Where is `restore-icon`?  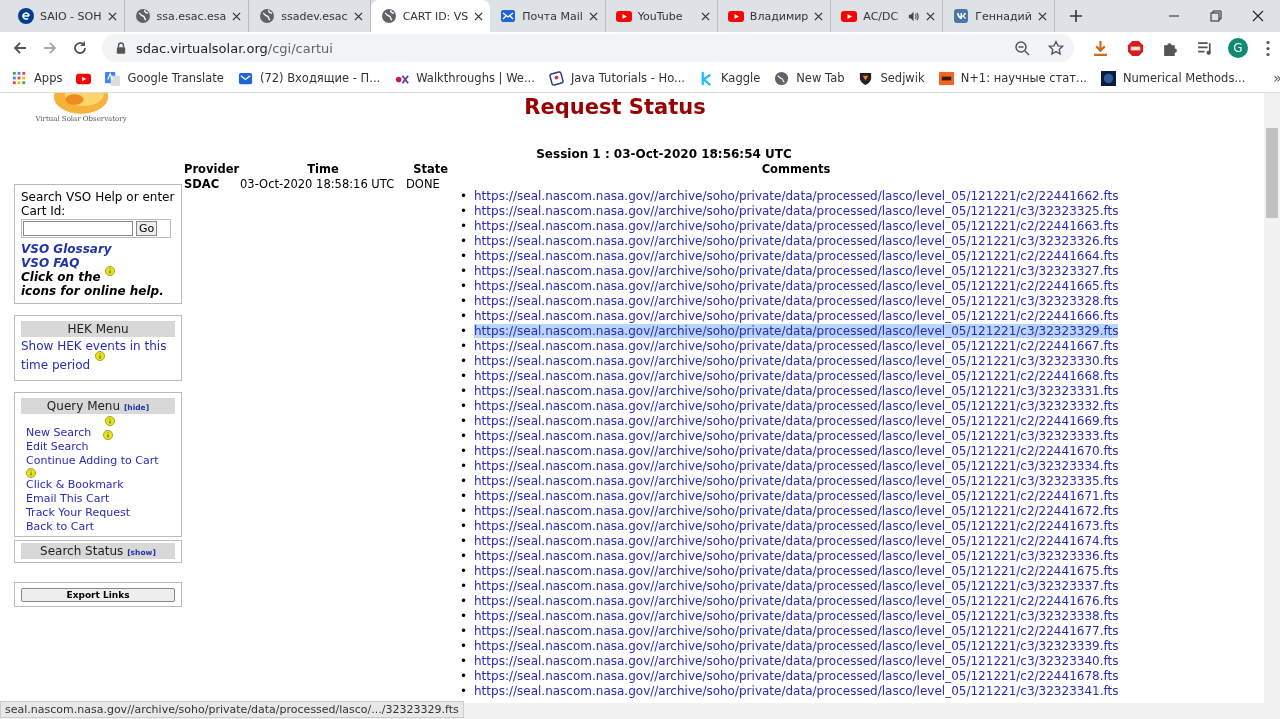 restore-icon is located at coordinates (1216, 16).